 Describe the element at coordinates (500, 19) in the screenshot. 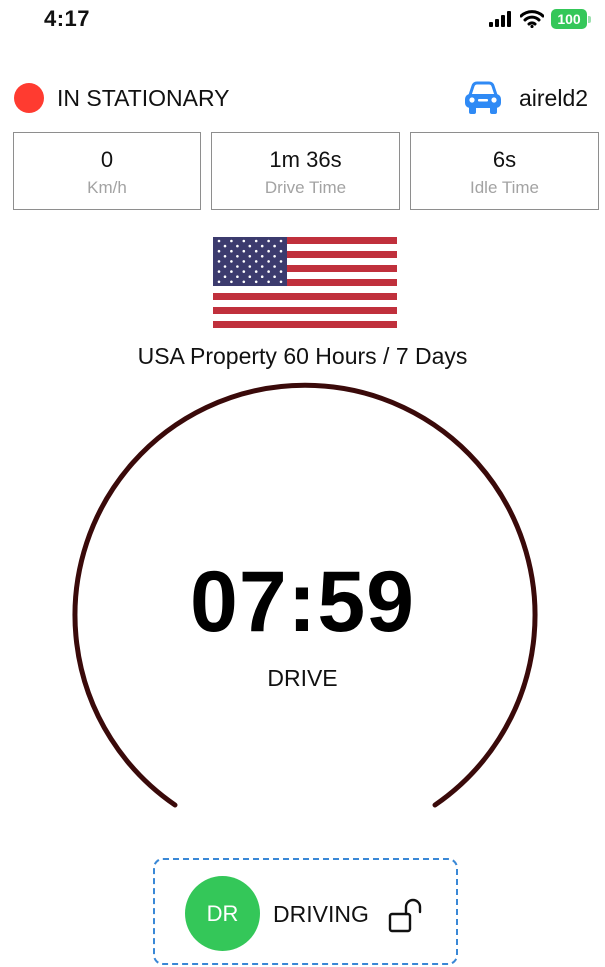

I see `signal-icon` at that location.